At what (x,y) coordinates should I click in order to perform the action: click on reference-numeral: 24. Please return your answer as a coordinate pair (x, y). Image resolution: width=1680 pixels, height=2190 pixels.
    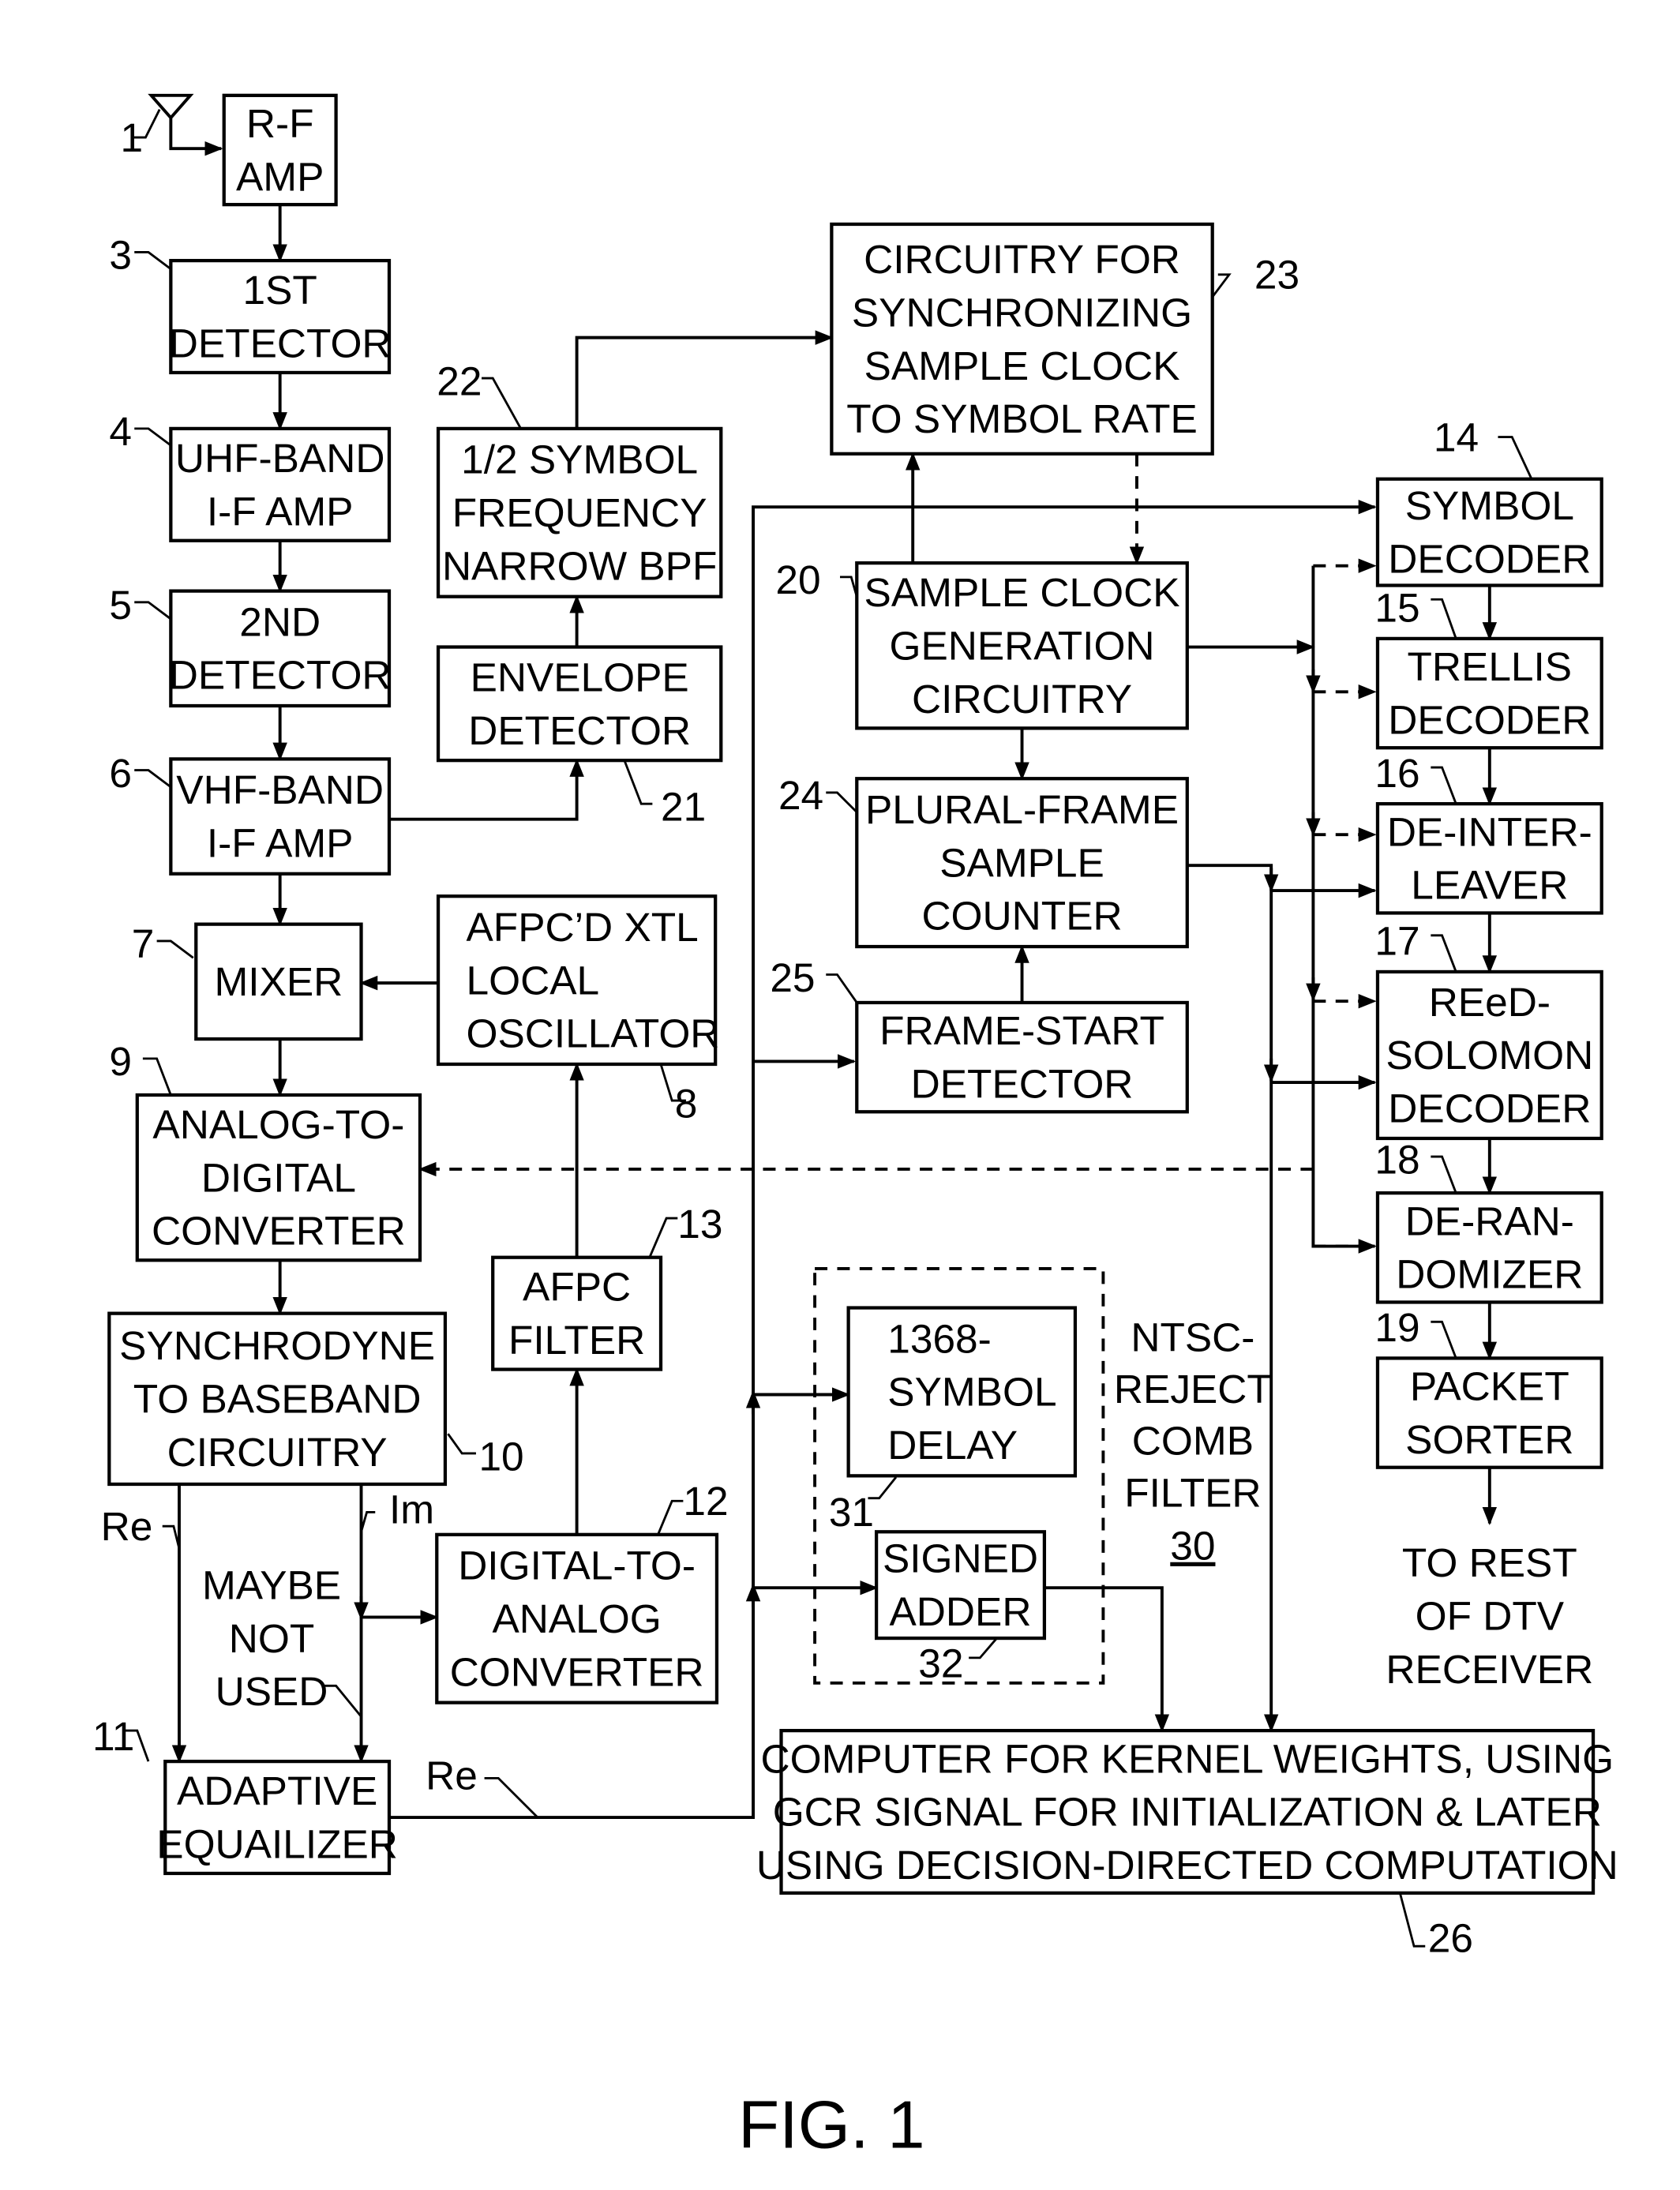
    Looking at the image, I should click on (800, 795).